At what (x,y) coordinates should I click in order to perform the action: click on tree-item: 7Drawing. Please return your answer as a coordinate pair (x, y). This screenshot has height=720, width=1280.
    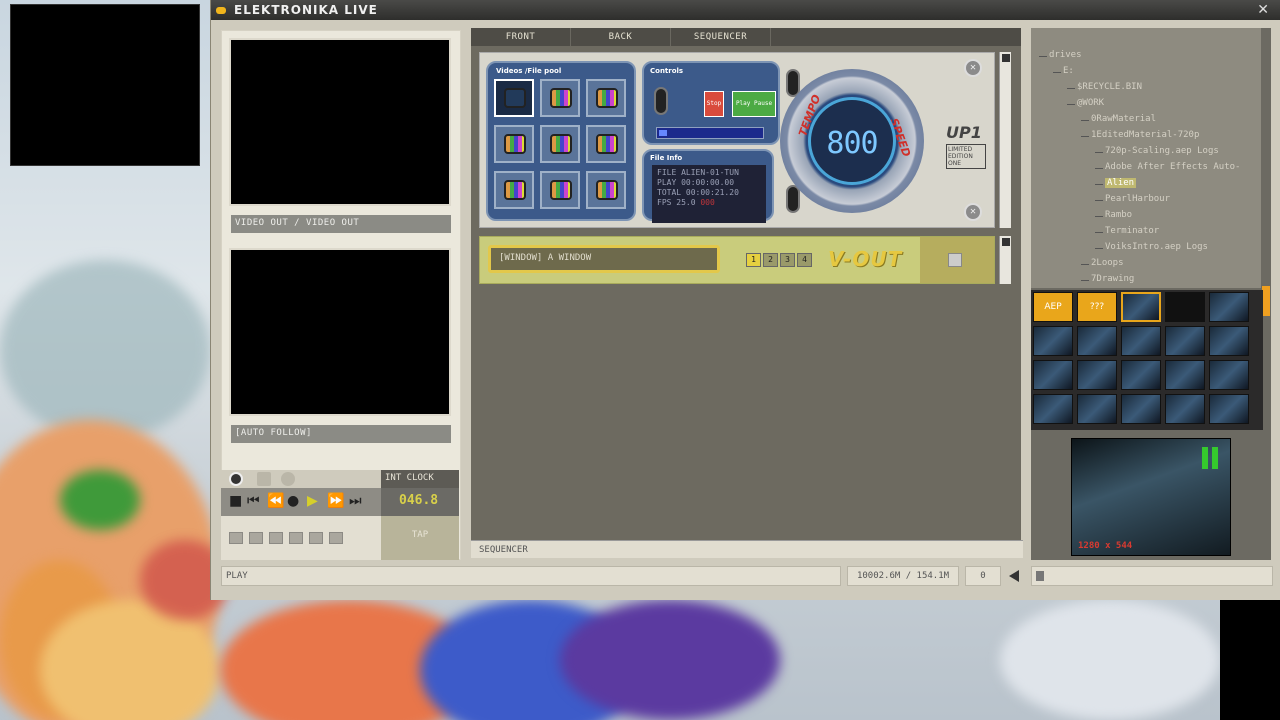
    Looking at the image, I should click on (1112, 279).